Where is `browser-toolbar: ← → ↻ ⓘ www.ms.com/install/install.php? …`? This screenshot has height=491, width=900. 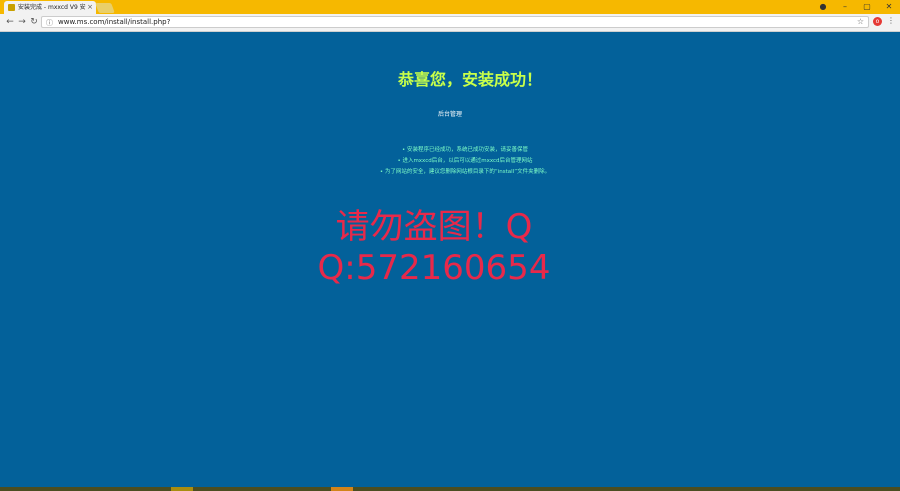
browser-toolbar: ← → ↻ ⓘ www.ms.com/install/install.php? … is located at coordinates (450, 23).